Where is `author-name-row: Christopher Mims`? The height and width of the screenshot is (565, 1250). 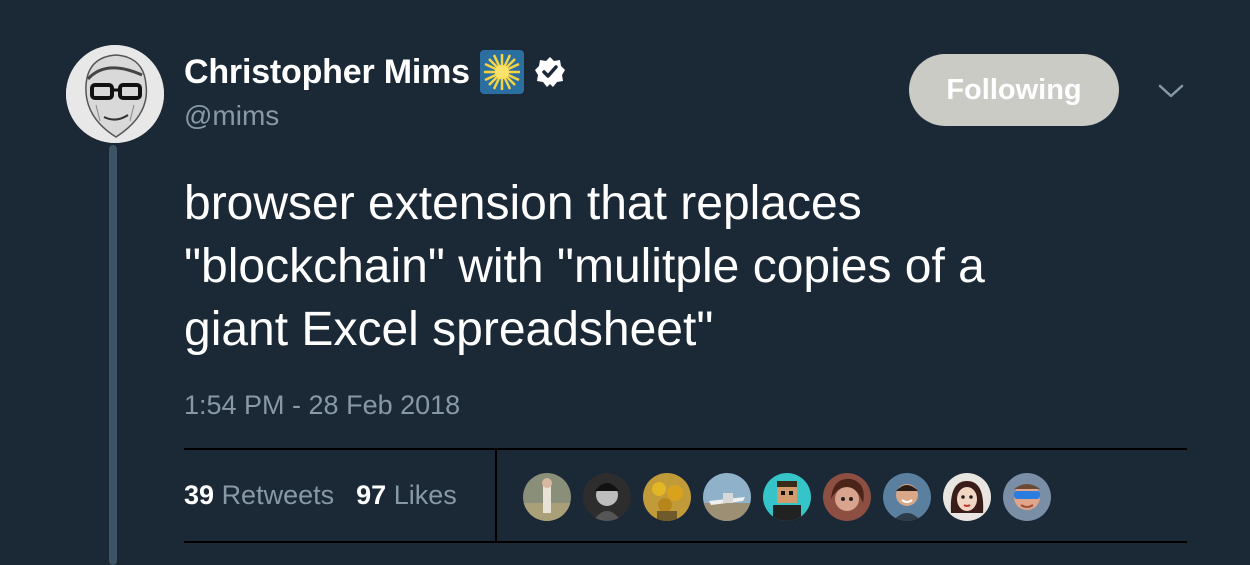 author-name-row: Christopher Mims is located at coordinates (375, 72).